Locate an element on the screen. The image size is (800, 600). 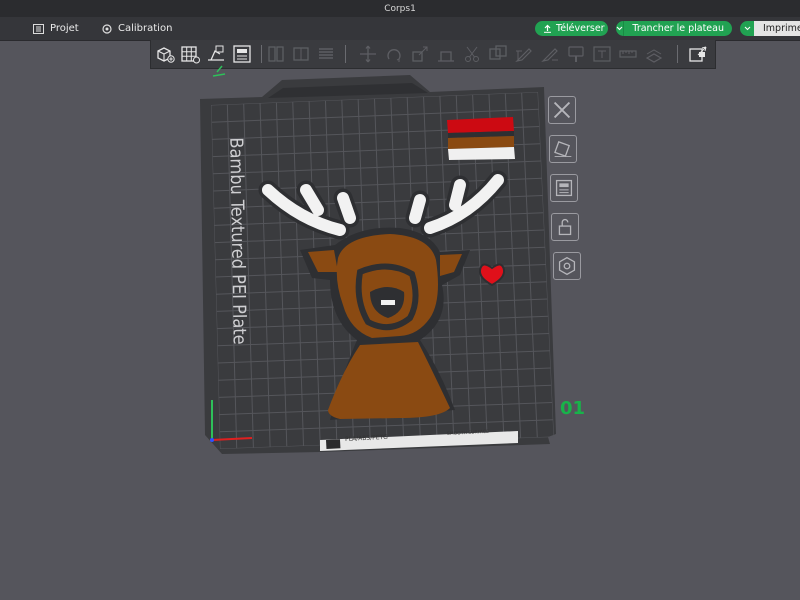
plate-number: 01 is located at coordinates (573, 408).